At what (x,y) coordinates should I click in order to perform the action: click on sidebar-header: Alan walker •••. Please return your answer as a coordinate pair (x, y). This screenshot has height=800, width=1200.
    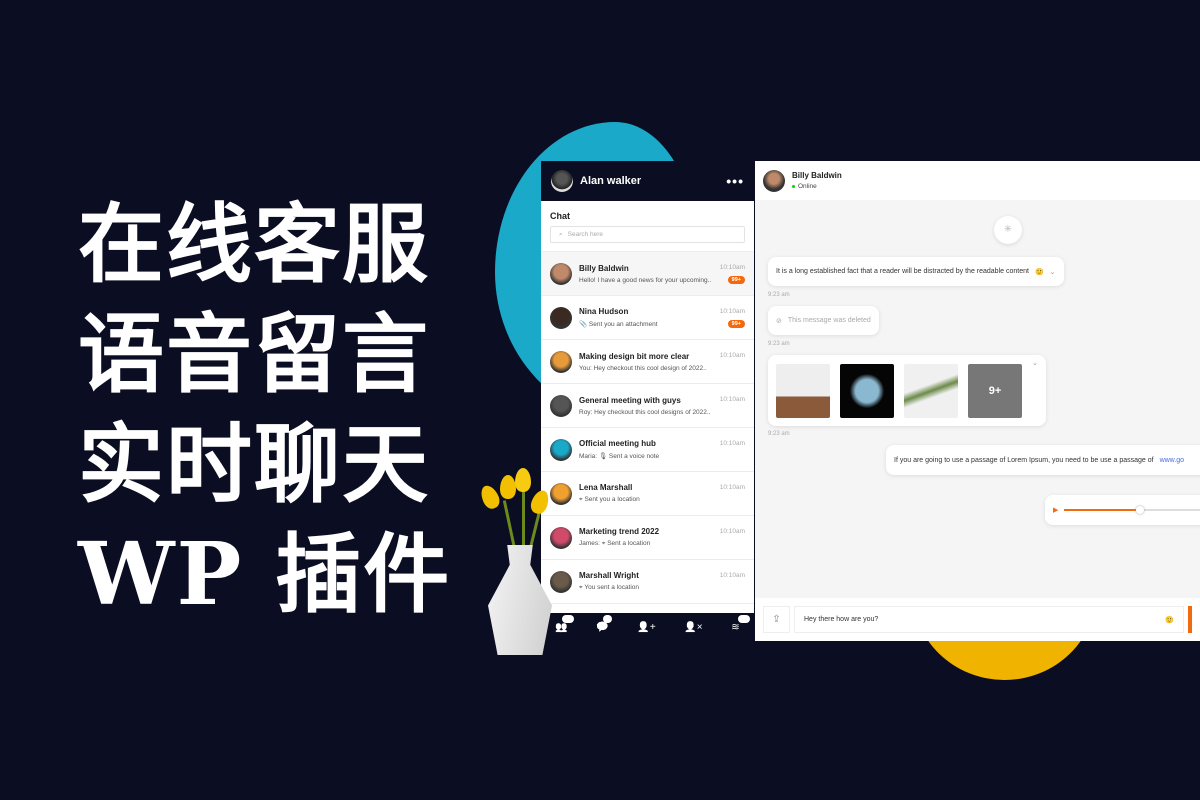
    Looking at the image, I should click on (647, 181).